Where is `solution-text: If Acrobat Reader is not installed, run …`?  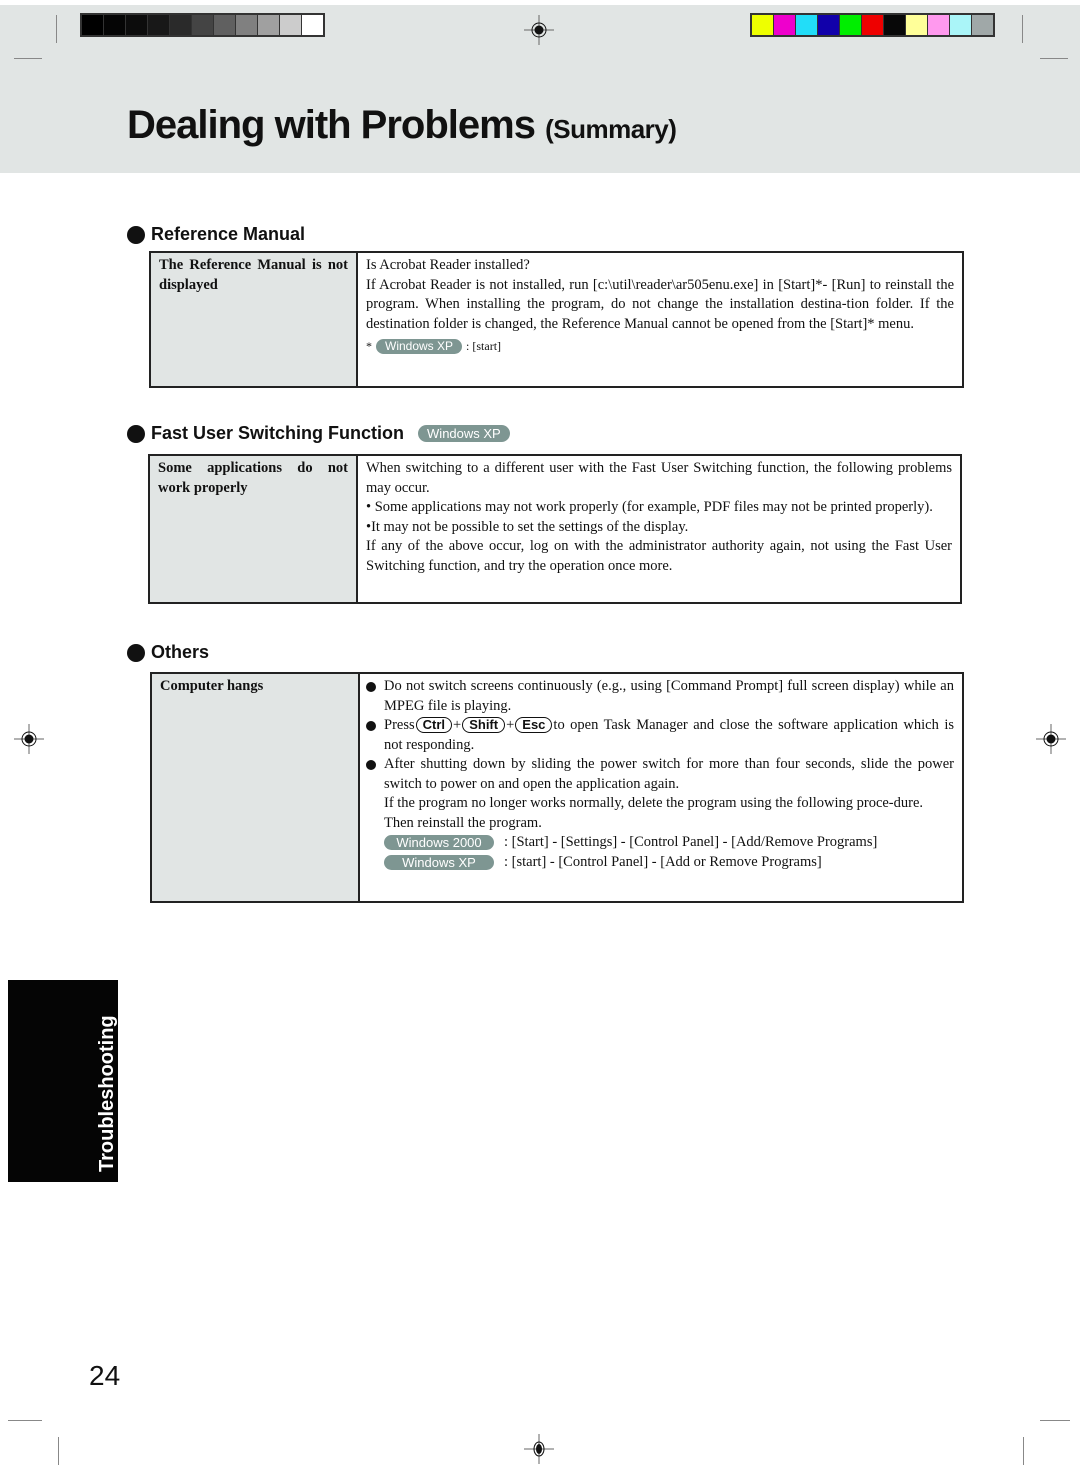
solution-text: If Acrobat Reader is not installed, run … is located at coordinates (660, 304).